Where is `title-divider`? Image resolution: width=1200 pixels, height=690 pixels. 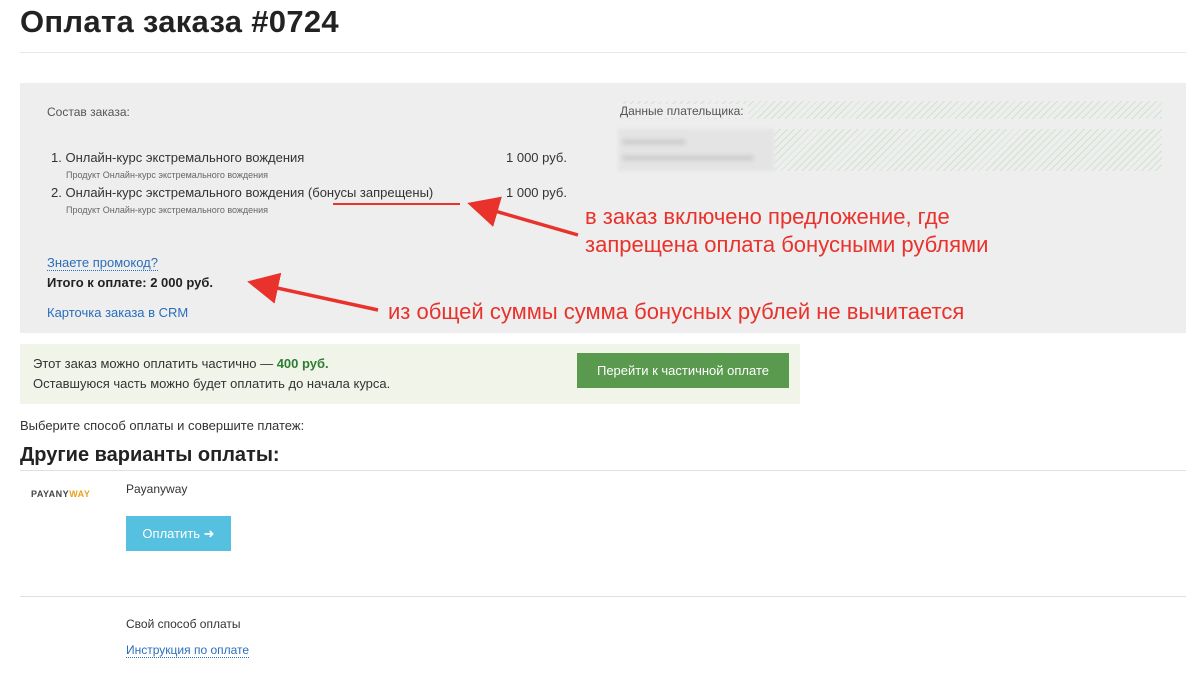 title-divider is located at coordinates (603, 52).